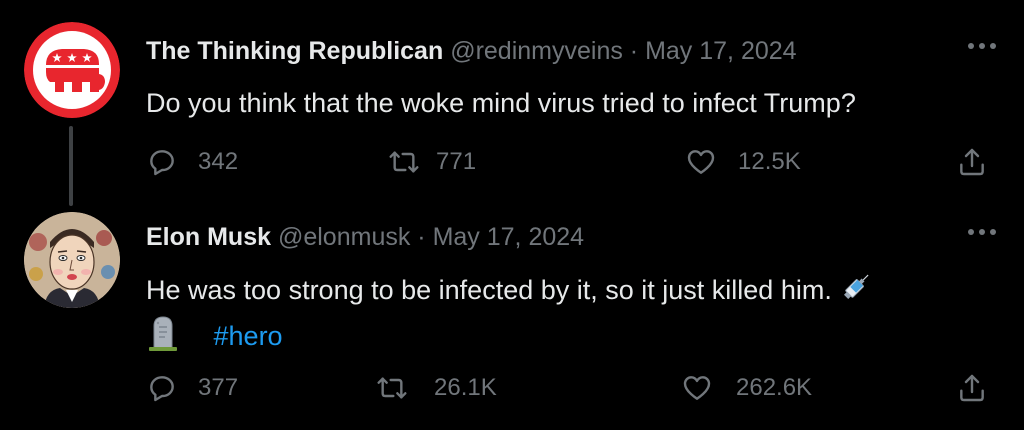  What do you see at coordinates (344, 237) in the screenshot?
I see `author-handle: @elonmusk` at bounding box center [344, 237].